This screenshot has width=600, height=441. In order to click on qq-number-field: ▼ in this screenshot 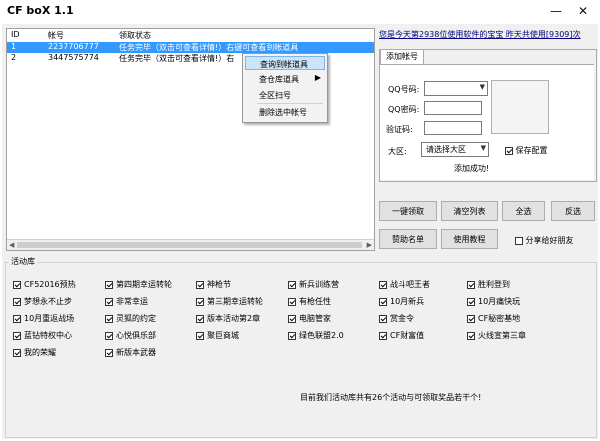, I will do `click(456, 88)`.